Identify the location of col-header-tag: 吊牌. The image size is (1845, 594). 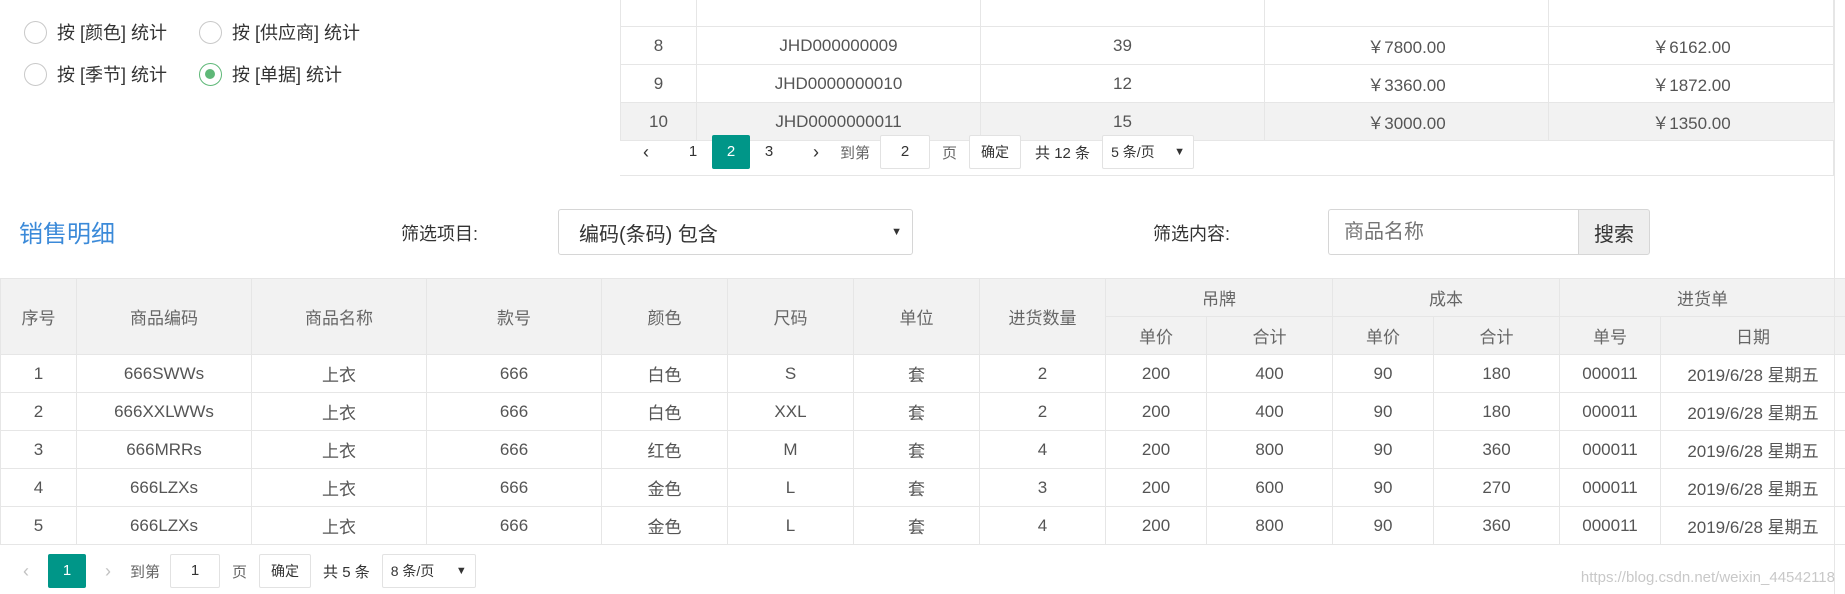
(1219, 297).